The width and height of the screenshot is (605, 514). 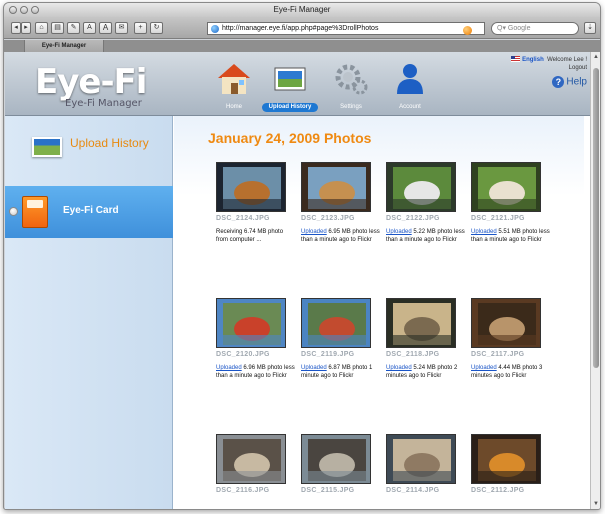 What do you see at coordinates (89, 28) in the screenshot?
I see `text-smaller-button: A` at bounding box center [89, 28].